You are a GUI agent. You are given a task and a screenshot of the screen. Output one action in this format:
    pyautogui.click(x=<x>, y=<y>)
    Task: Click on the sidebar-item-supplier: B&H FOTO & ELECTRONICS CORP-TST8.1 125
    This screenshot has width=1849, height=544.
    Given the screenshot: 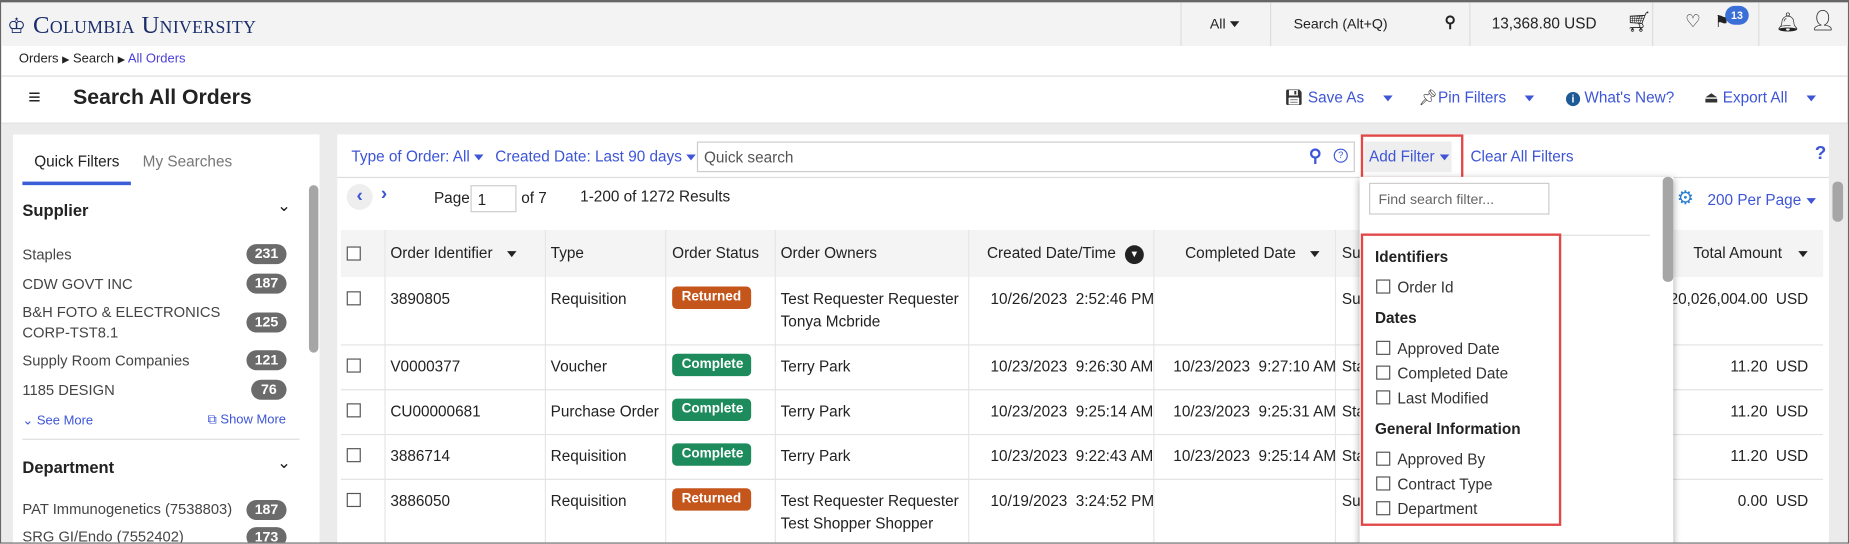 What is the action you would take?
    pyautogui.click(x=154, y=323)
    